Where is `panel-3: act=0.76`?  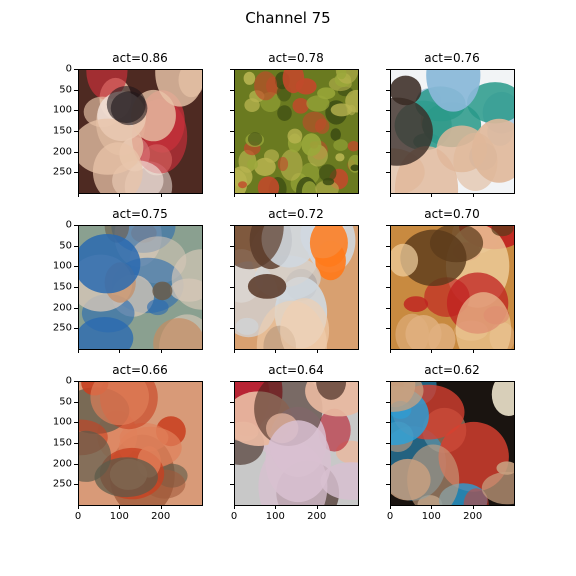 panel-3: act=0.76 is located at coordinates (450, 124).